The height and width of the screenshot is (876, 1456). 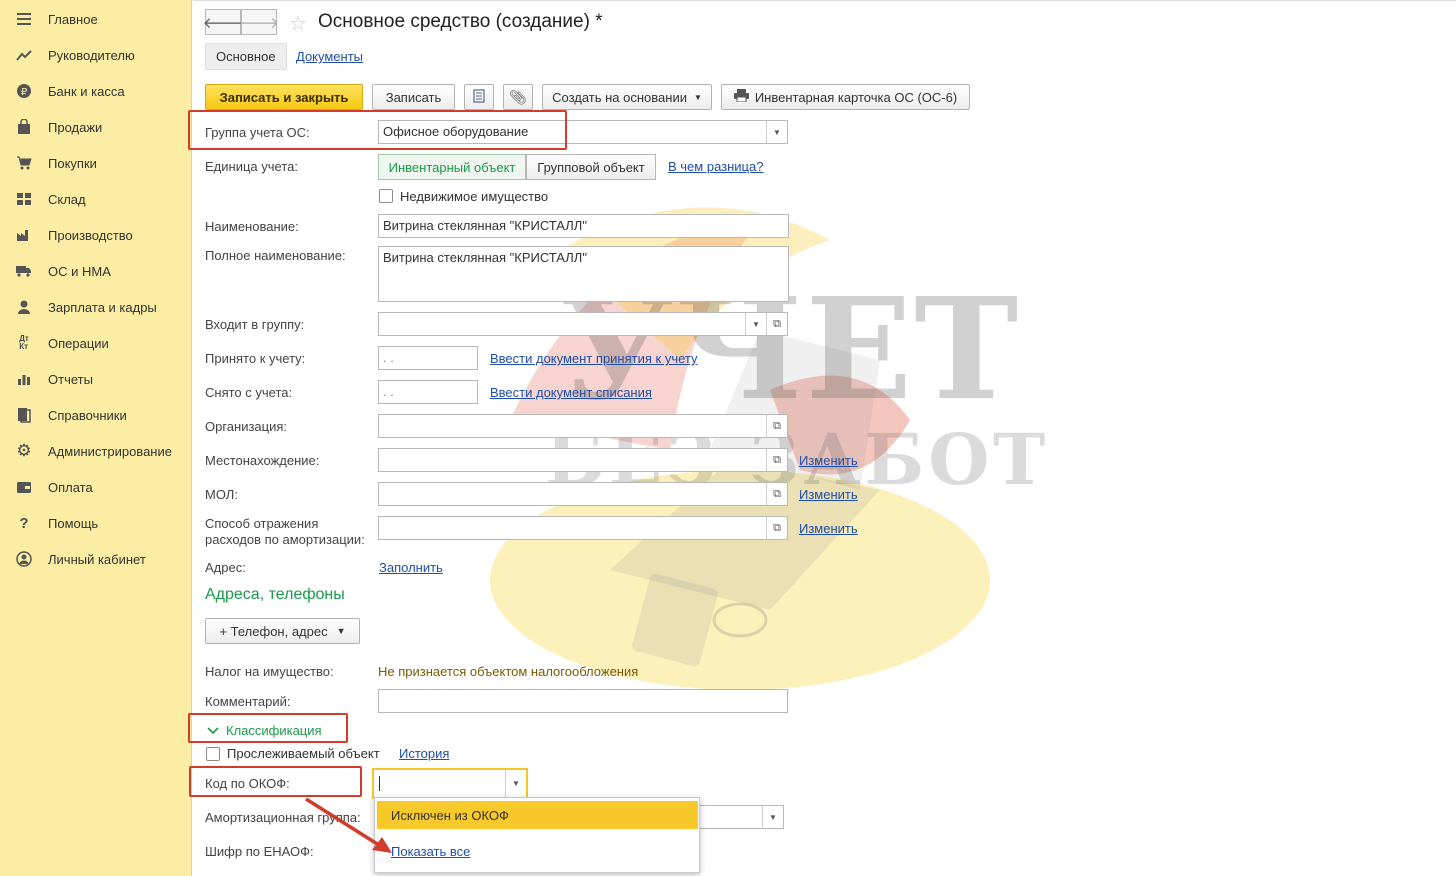 I want to click on top-divider, so click(x=824, y=0).